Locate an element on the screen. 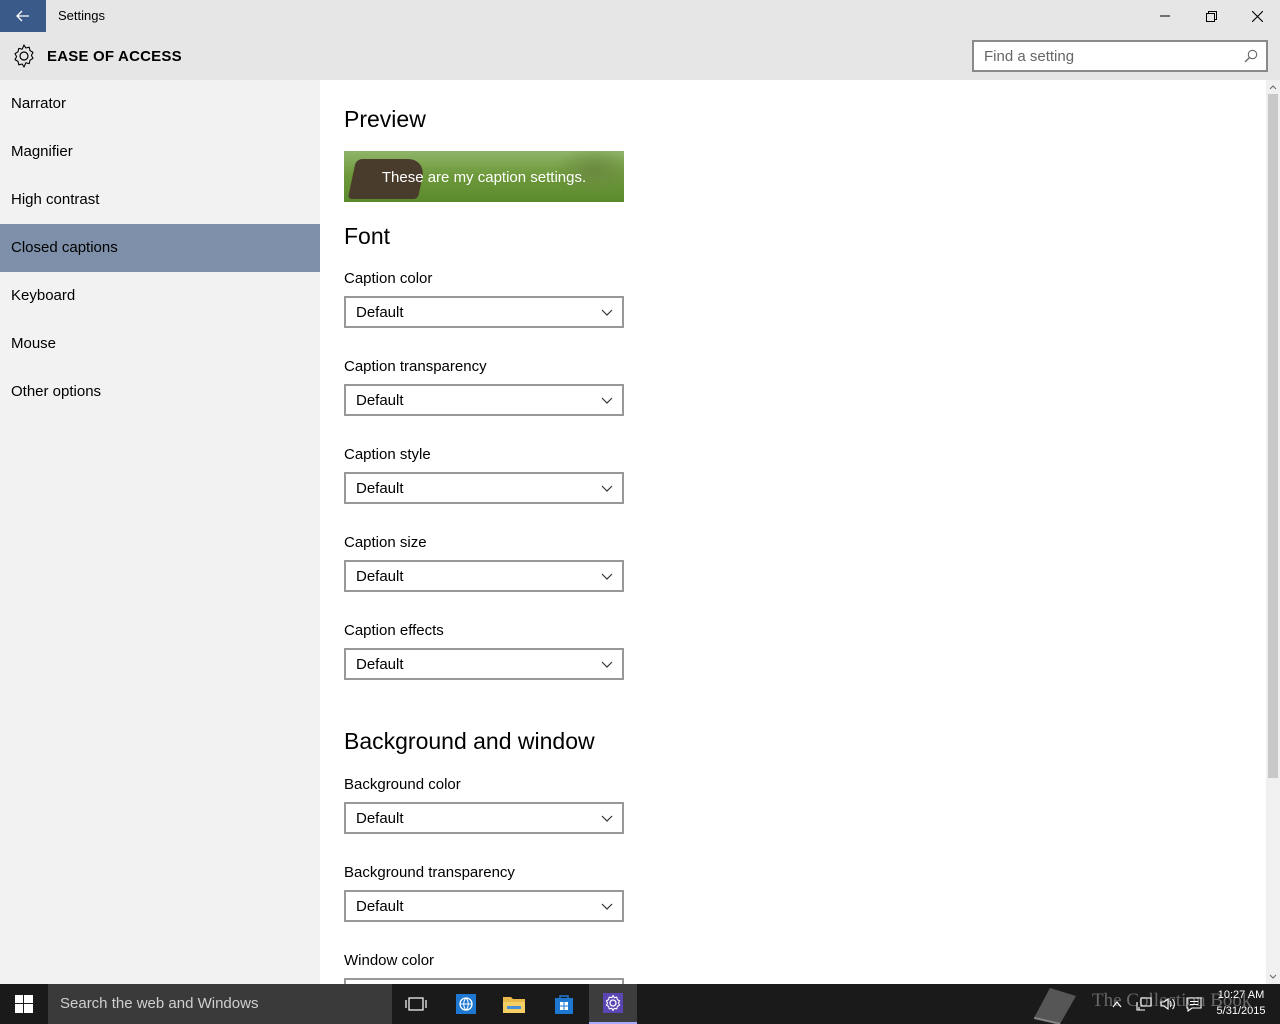 The height and width of the screenshot is (1024, 1280). back-arrow-icon is located at coordinates (22, 16).